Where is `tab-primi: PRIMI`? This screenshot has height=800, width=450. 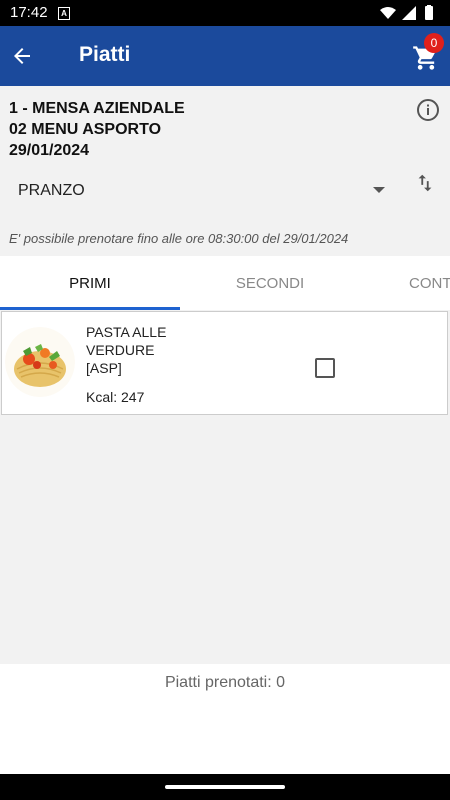 tab-primi: PRIMI is located at coordinates (90, 283).